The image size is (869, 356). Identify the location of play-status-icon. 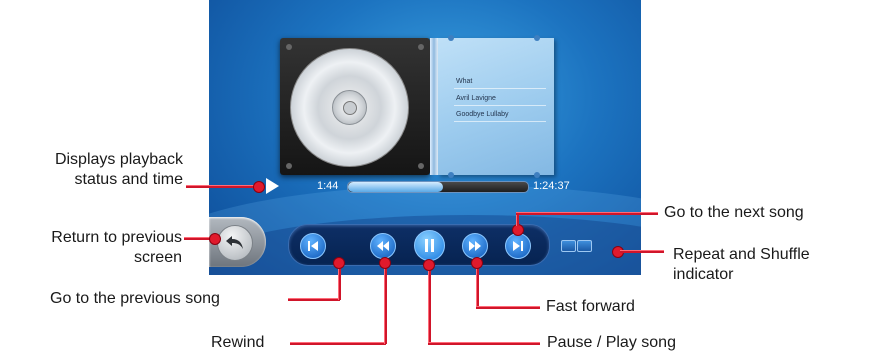
(272, 186).